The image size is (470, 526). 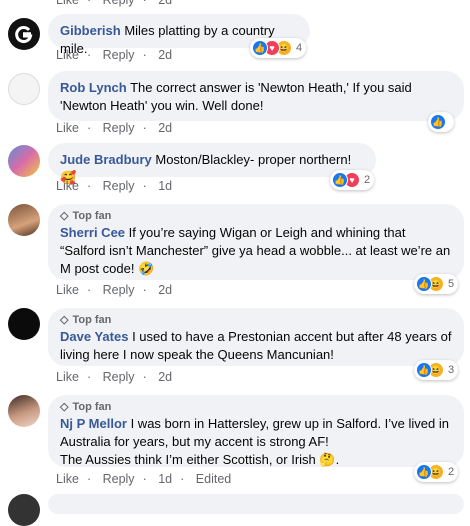 What do you see at coordinates (451, 370) in the screenshot?
I see `reaction-count: 3` at bounding box center [451, 370].